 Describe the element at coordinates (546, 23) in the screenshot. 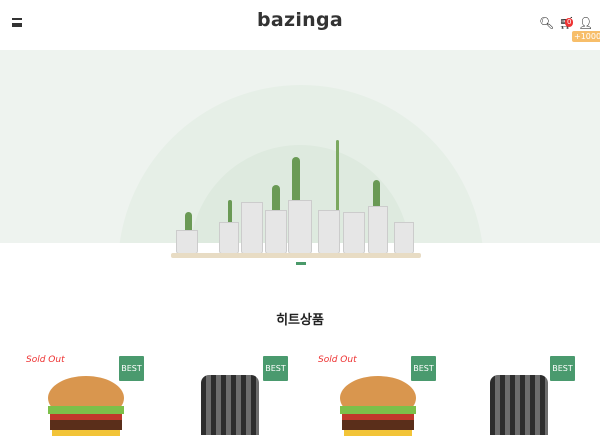

I see `search-icon: 🔍︎` at that location.